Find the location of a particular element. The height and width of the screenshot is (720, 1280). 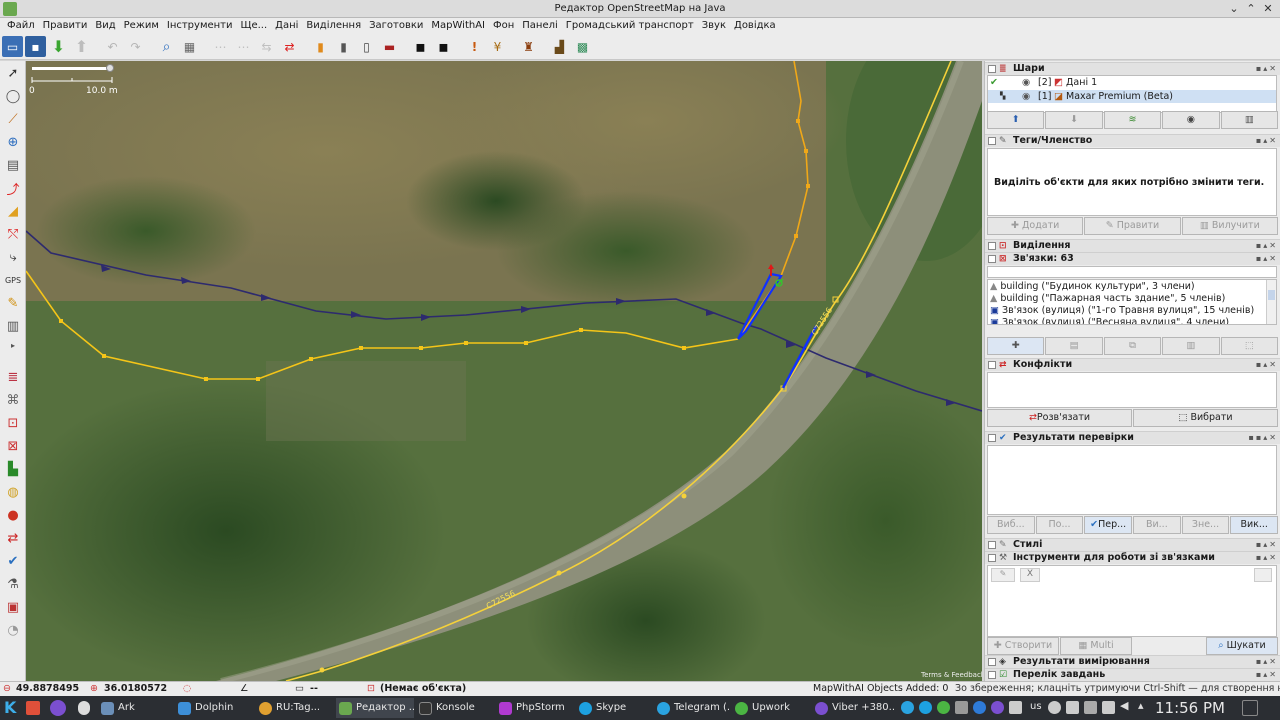

validation-panel-header: ✔ Результати перевірки ▪▪▴✕ is located at coordinates (1132, 437).